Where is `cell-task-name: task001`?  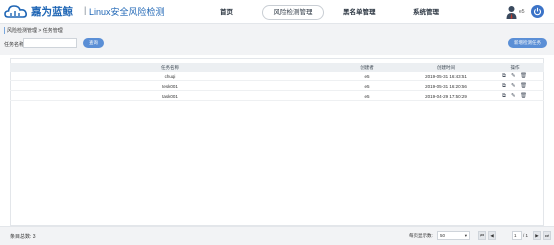
cell-task-name: task001 is located at coordinates (170, 96).